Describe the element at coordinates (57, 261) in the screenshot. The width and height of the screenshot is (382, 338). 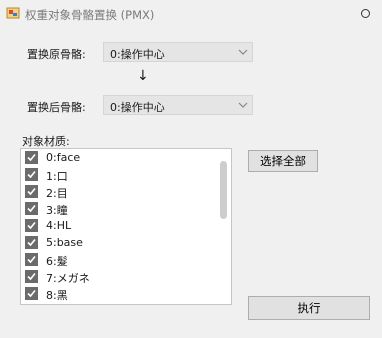
I see `list-item-label: 6:髮` at that location.